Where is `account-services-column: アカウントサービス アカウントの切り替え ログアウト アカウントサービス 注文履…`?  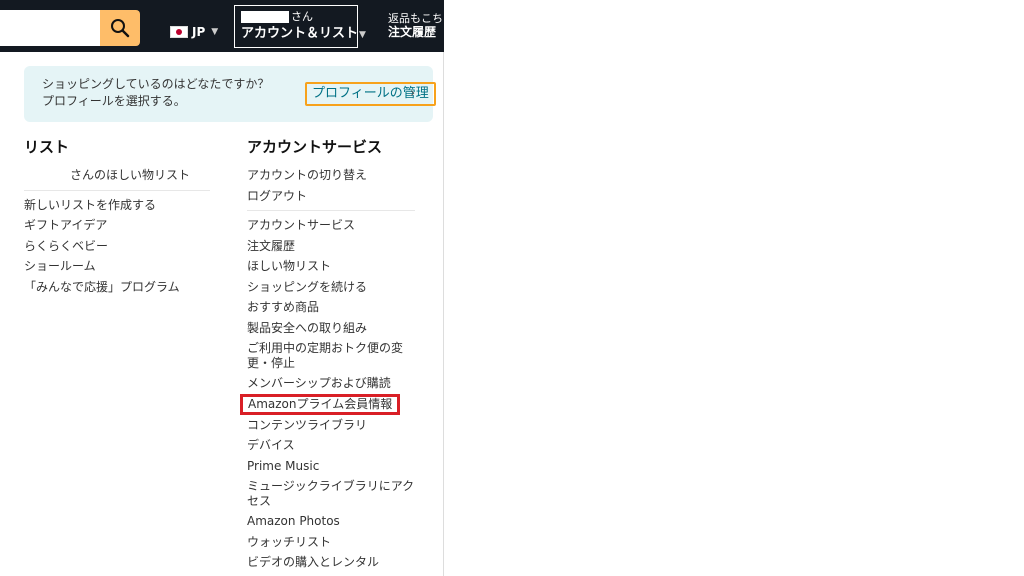
account-services-column: アカウントサービス アカウントの切り替え ログアウト アカウントサービス 注文履… is located at coordinates (327, 354).